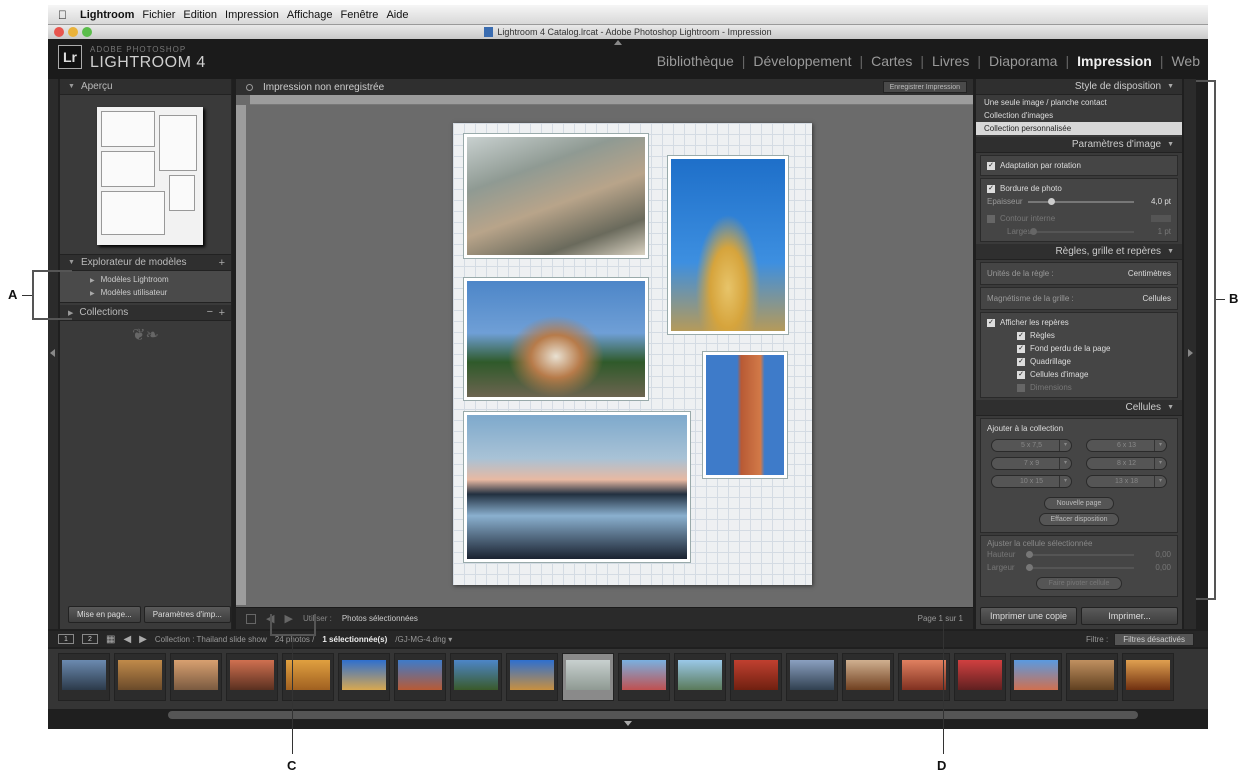 This screenshot has height=779, width=1245. What do you see at coordinates (66, 639) in the screenshot?
I see `window-1-button: 1` at bounding box center [66, 639].